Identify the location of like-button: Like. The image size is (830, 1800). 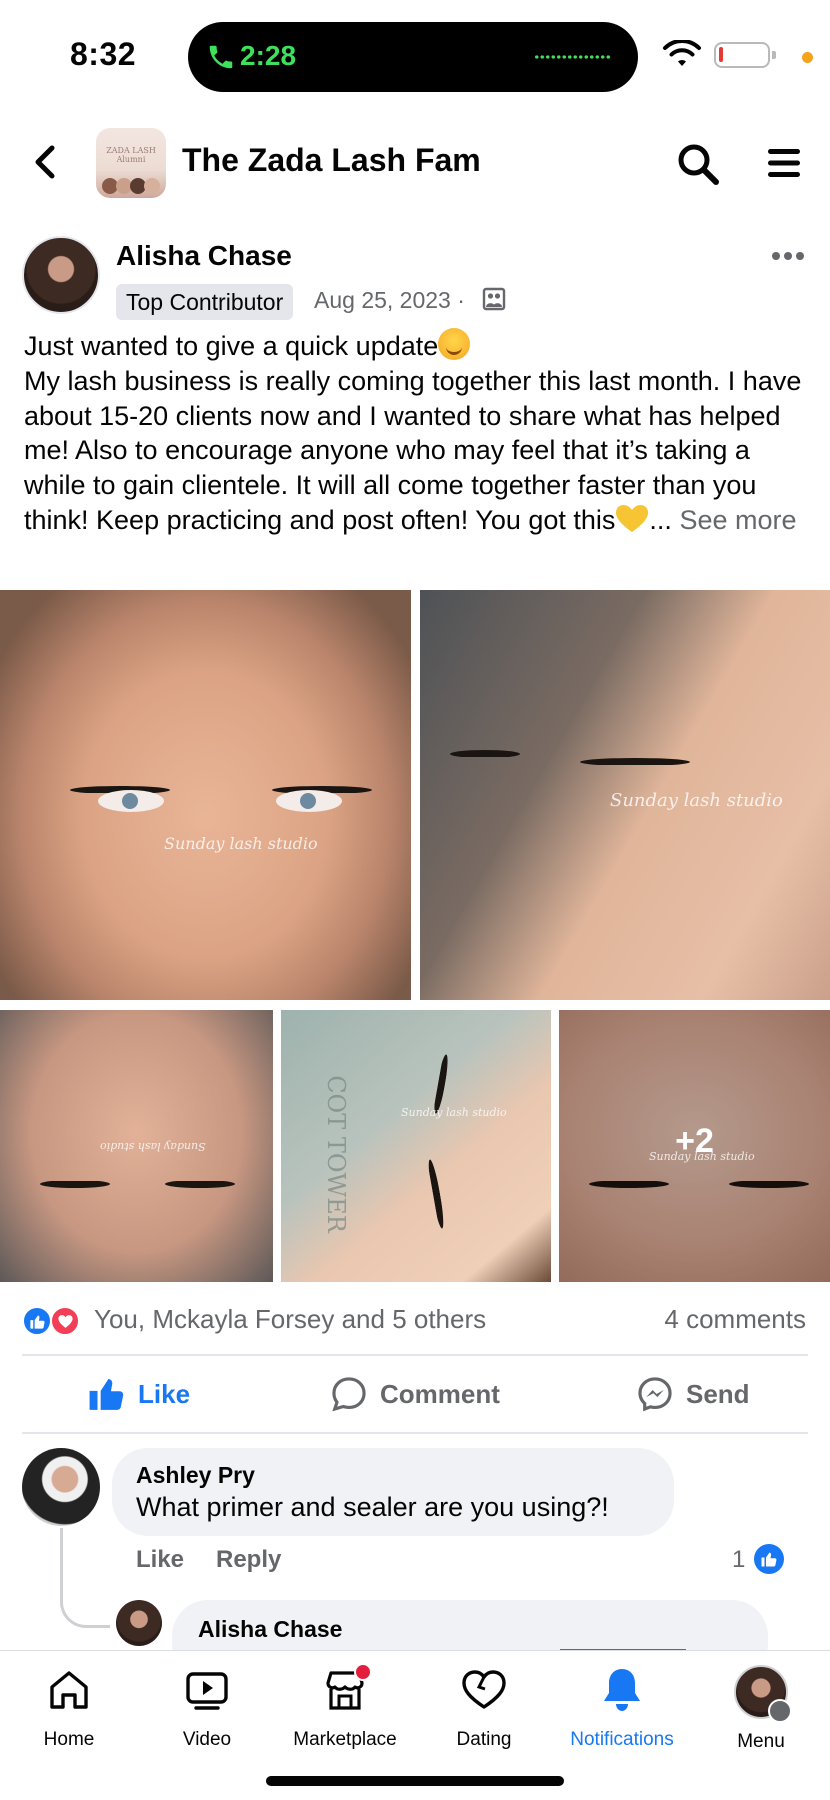
(139, 1394).